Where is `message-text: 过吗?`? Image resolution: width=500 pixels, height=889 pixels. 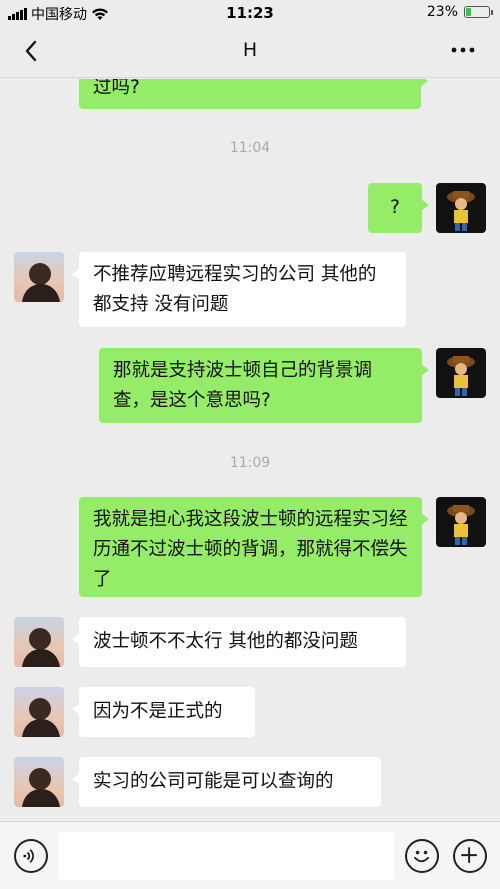
message-text: 过吗? is located at coordinates (116, 88).